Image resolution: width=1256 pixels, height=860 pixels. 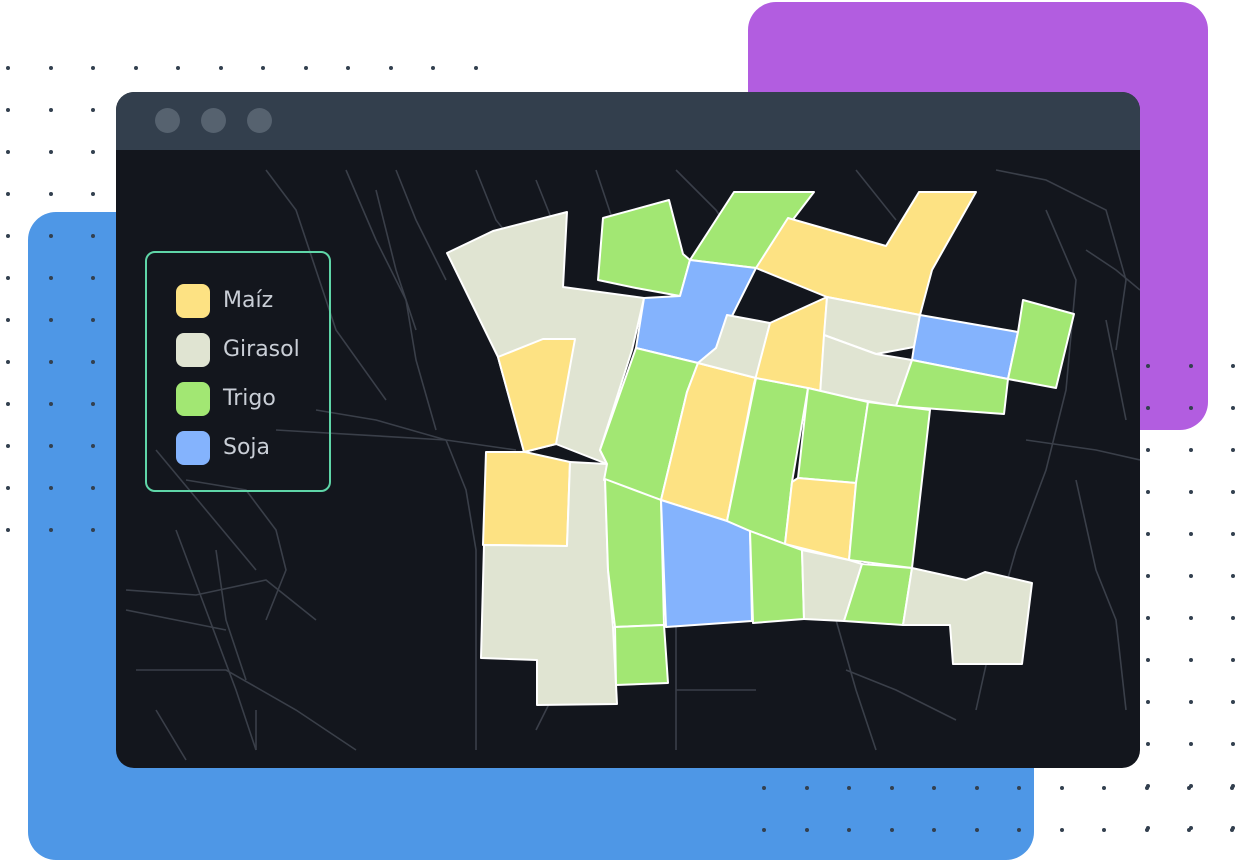 I want to click on parcel-girasol, so click(x=967, y=616).